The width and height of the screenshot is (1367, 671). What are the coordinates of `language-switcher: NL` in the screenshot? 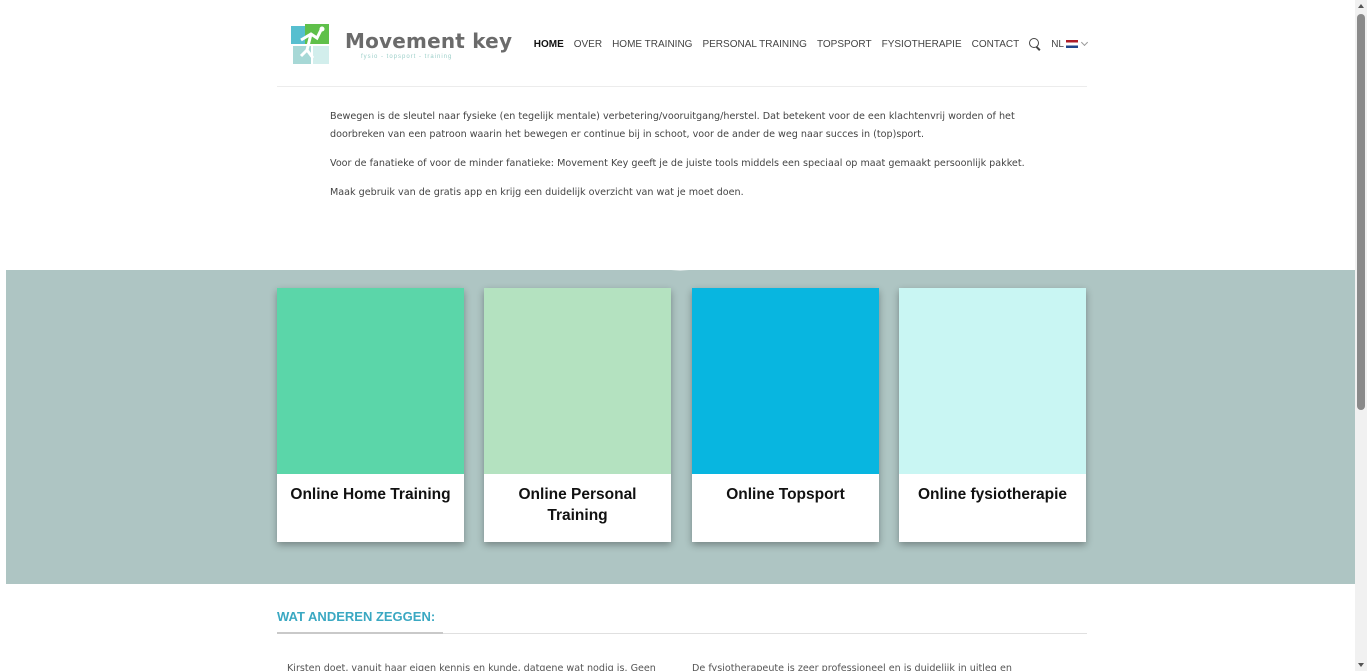 It's located at (1070, 44).